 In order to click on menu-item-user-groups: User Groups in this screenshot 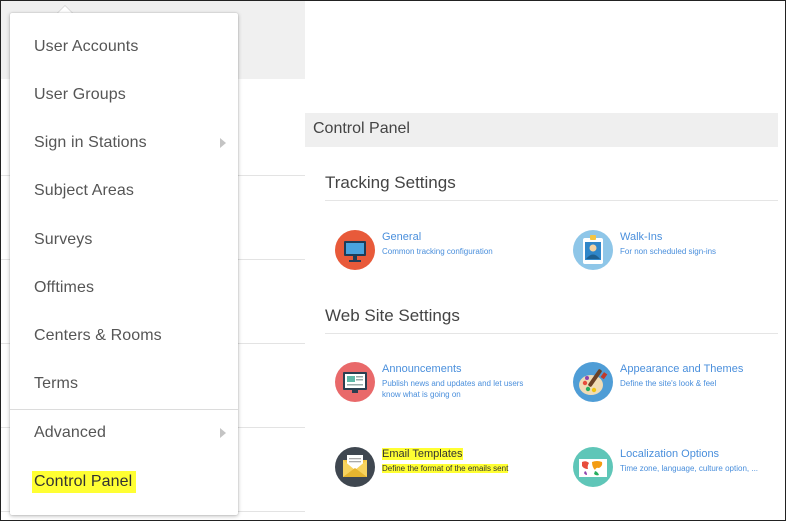, I will do `click(124, 95)`.